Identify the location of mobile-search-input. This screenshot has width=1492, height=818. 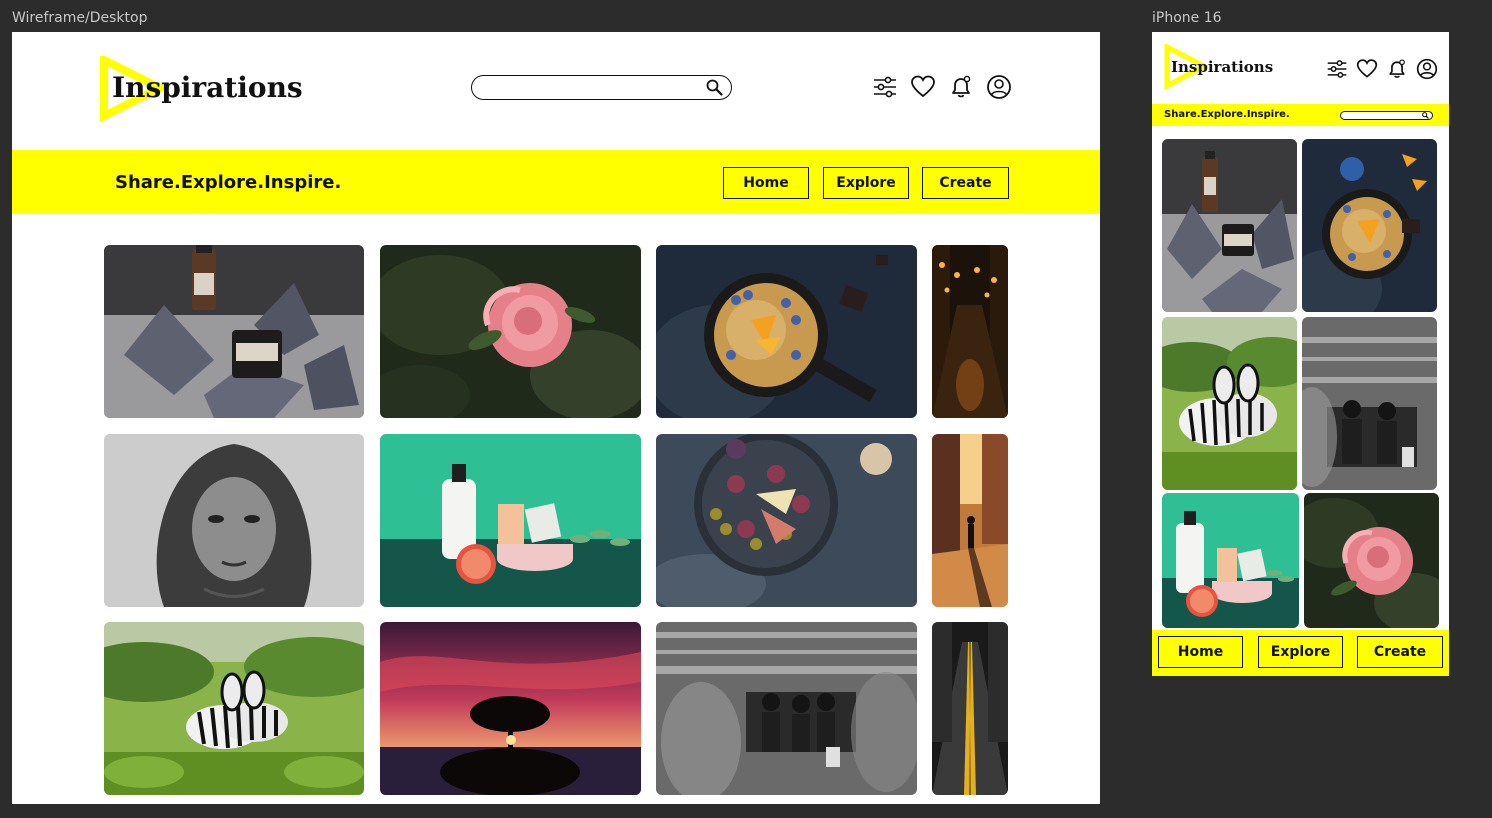
(1386, 115).